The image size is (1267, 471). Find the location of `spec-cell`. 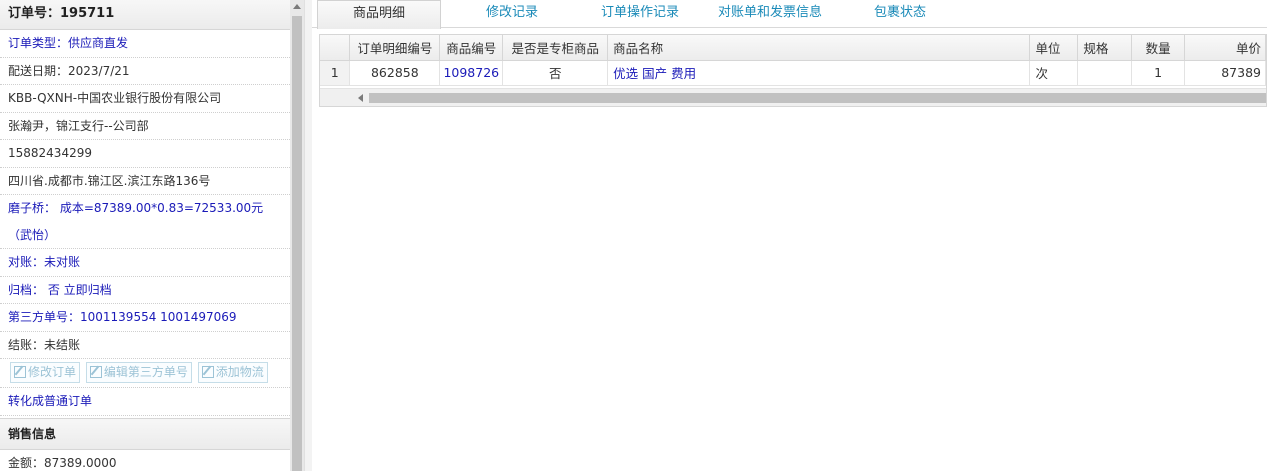

spec-cell is located at coordinates (1105, 73).